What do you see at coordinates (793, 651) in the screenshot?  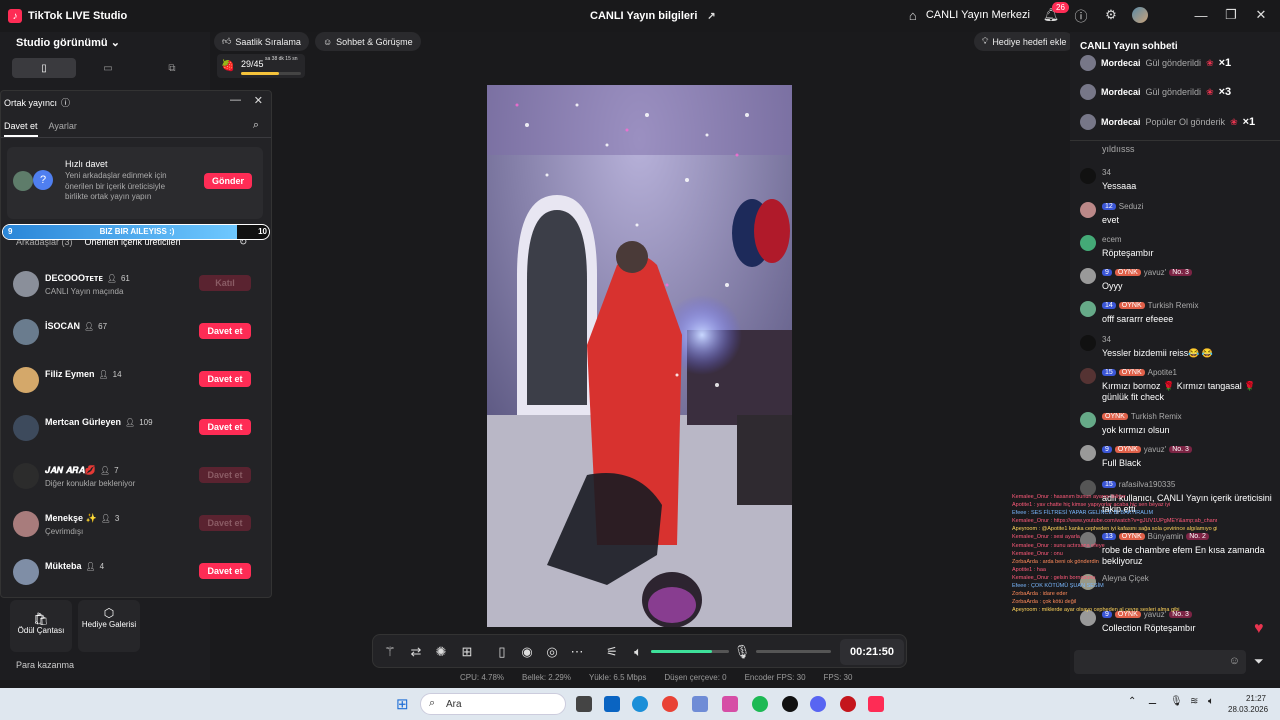 I see `mic-slider` at bounding box center [793, 651].